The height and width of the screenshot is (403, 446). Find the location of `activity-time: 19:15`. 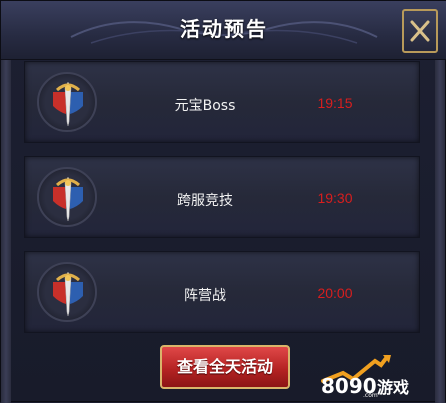

activity-time: 19:15 is located at coordinates (335, 103).